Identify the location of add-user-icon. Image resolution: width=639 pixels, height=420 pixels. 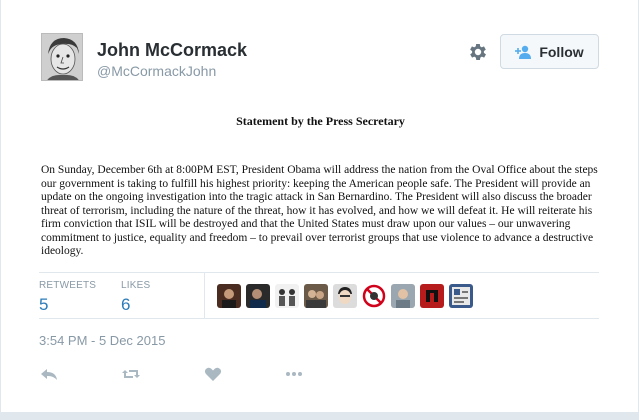
(523, 52).